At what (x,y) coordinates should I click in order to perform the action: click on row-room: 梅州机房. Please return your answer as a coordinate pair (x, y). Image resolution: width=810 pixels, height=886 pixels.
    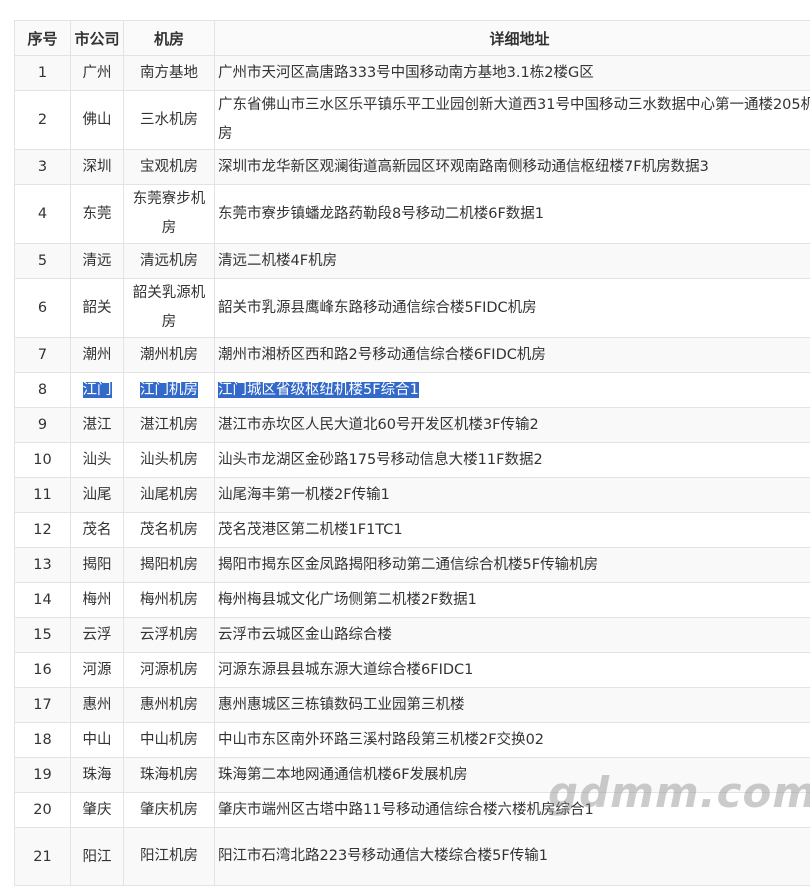
    Looking at the image, I should click on (169, 600).